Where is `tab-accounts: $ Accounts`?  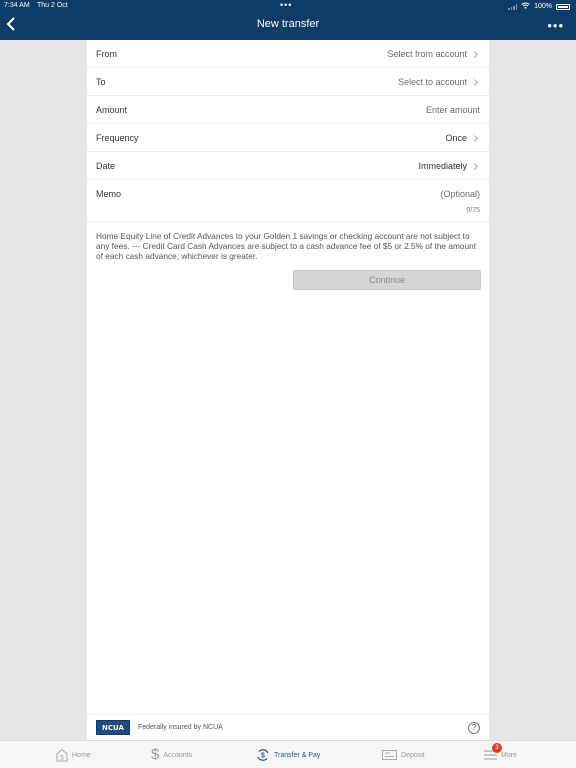
tab-accounts: $ Accounts is located at coordinates (171, 754).